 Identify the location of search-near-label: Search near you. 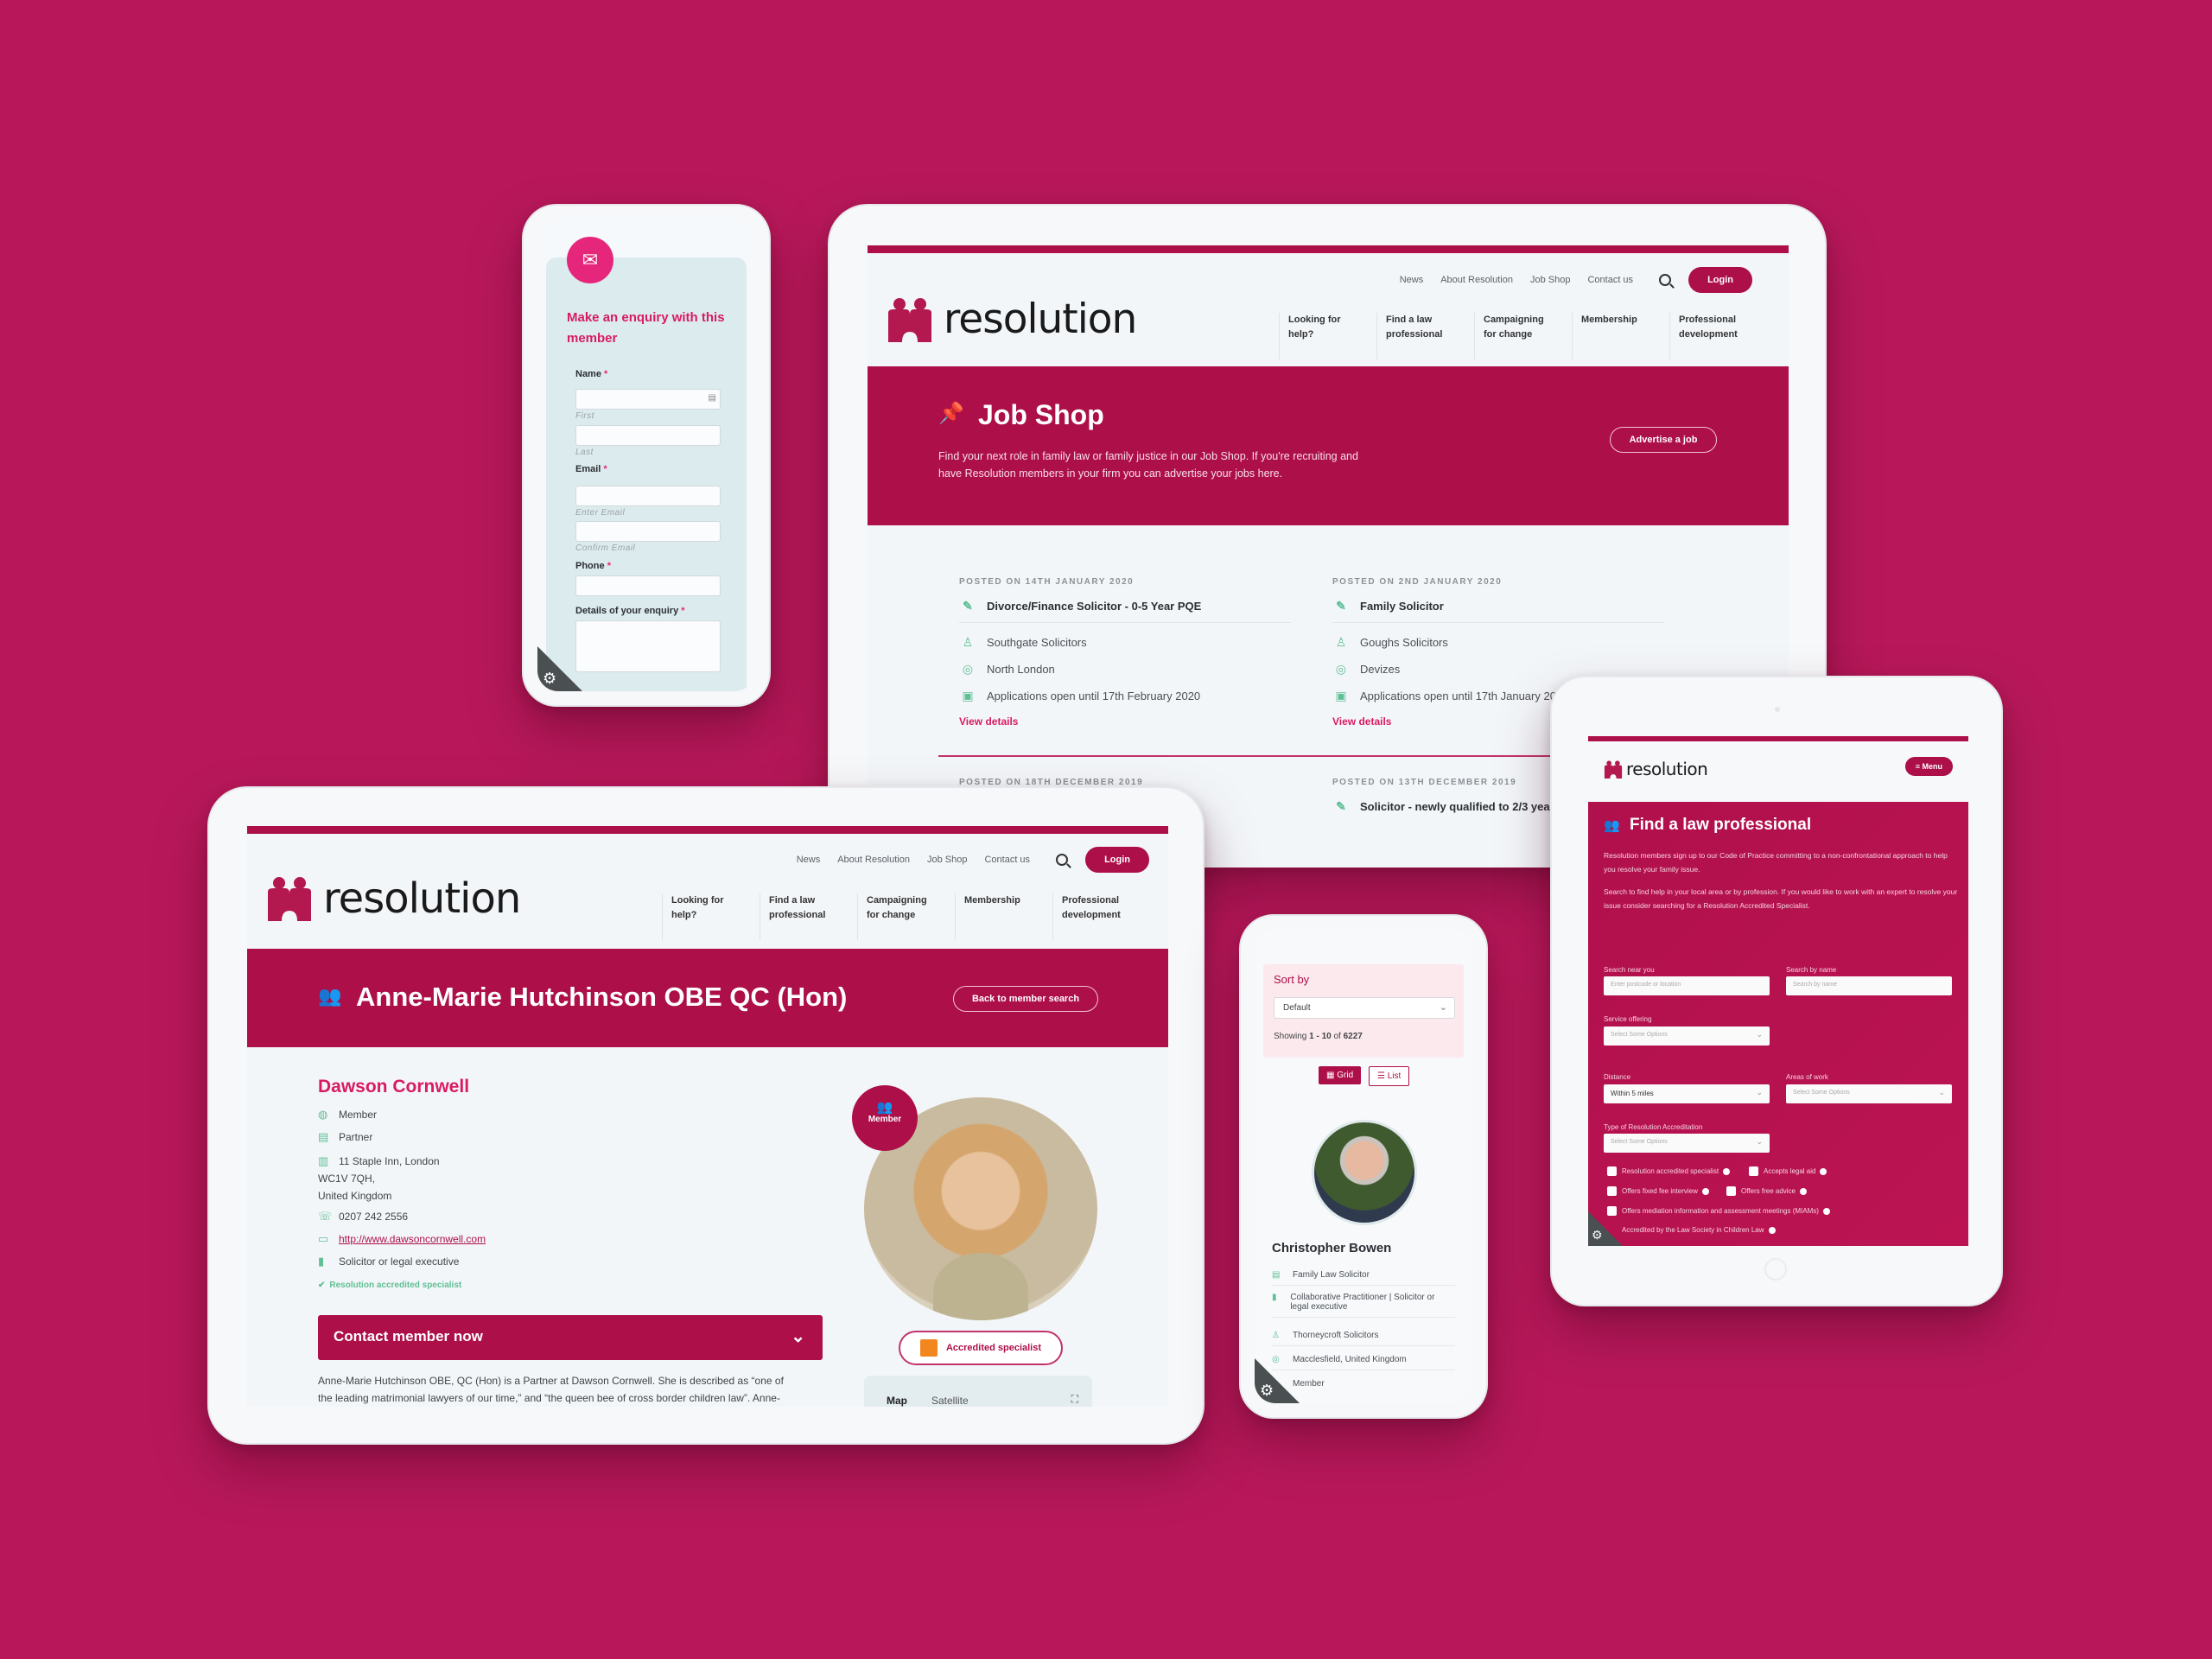
(1629, 970).